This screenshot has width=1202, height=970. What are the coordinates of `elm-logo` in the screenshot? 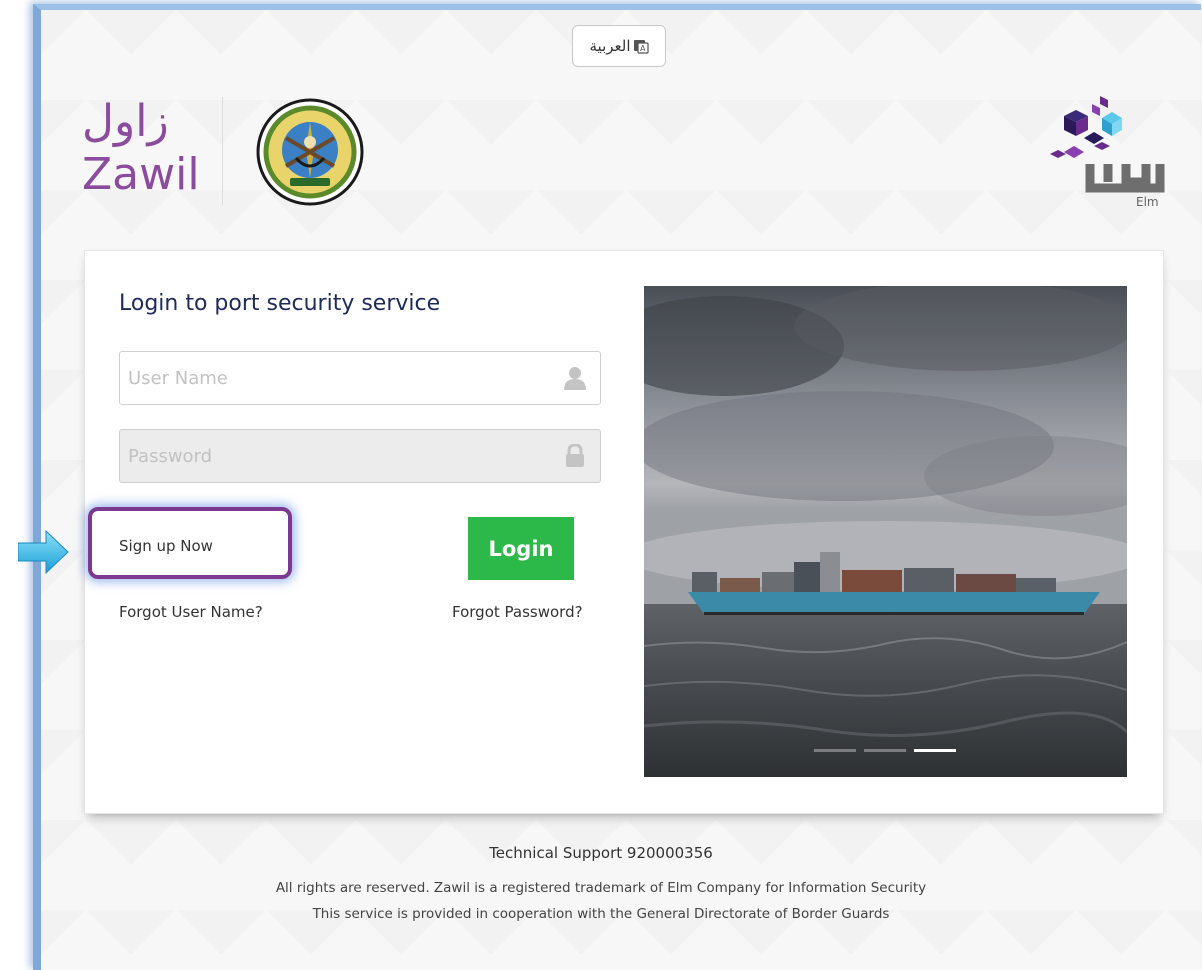 It's located at (1107, 144).